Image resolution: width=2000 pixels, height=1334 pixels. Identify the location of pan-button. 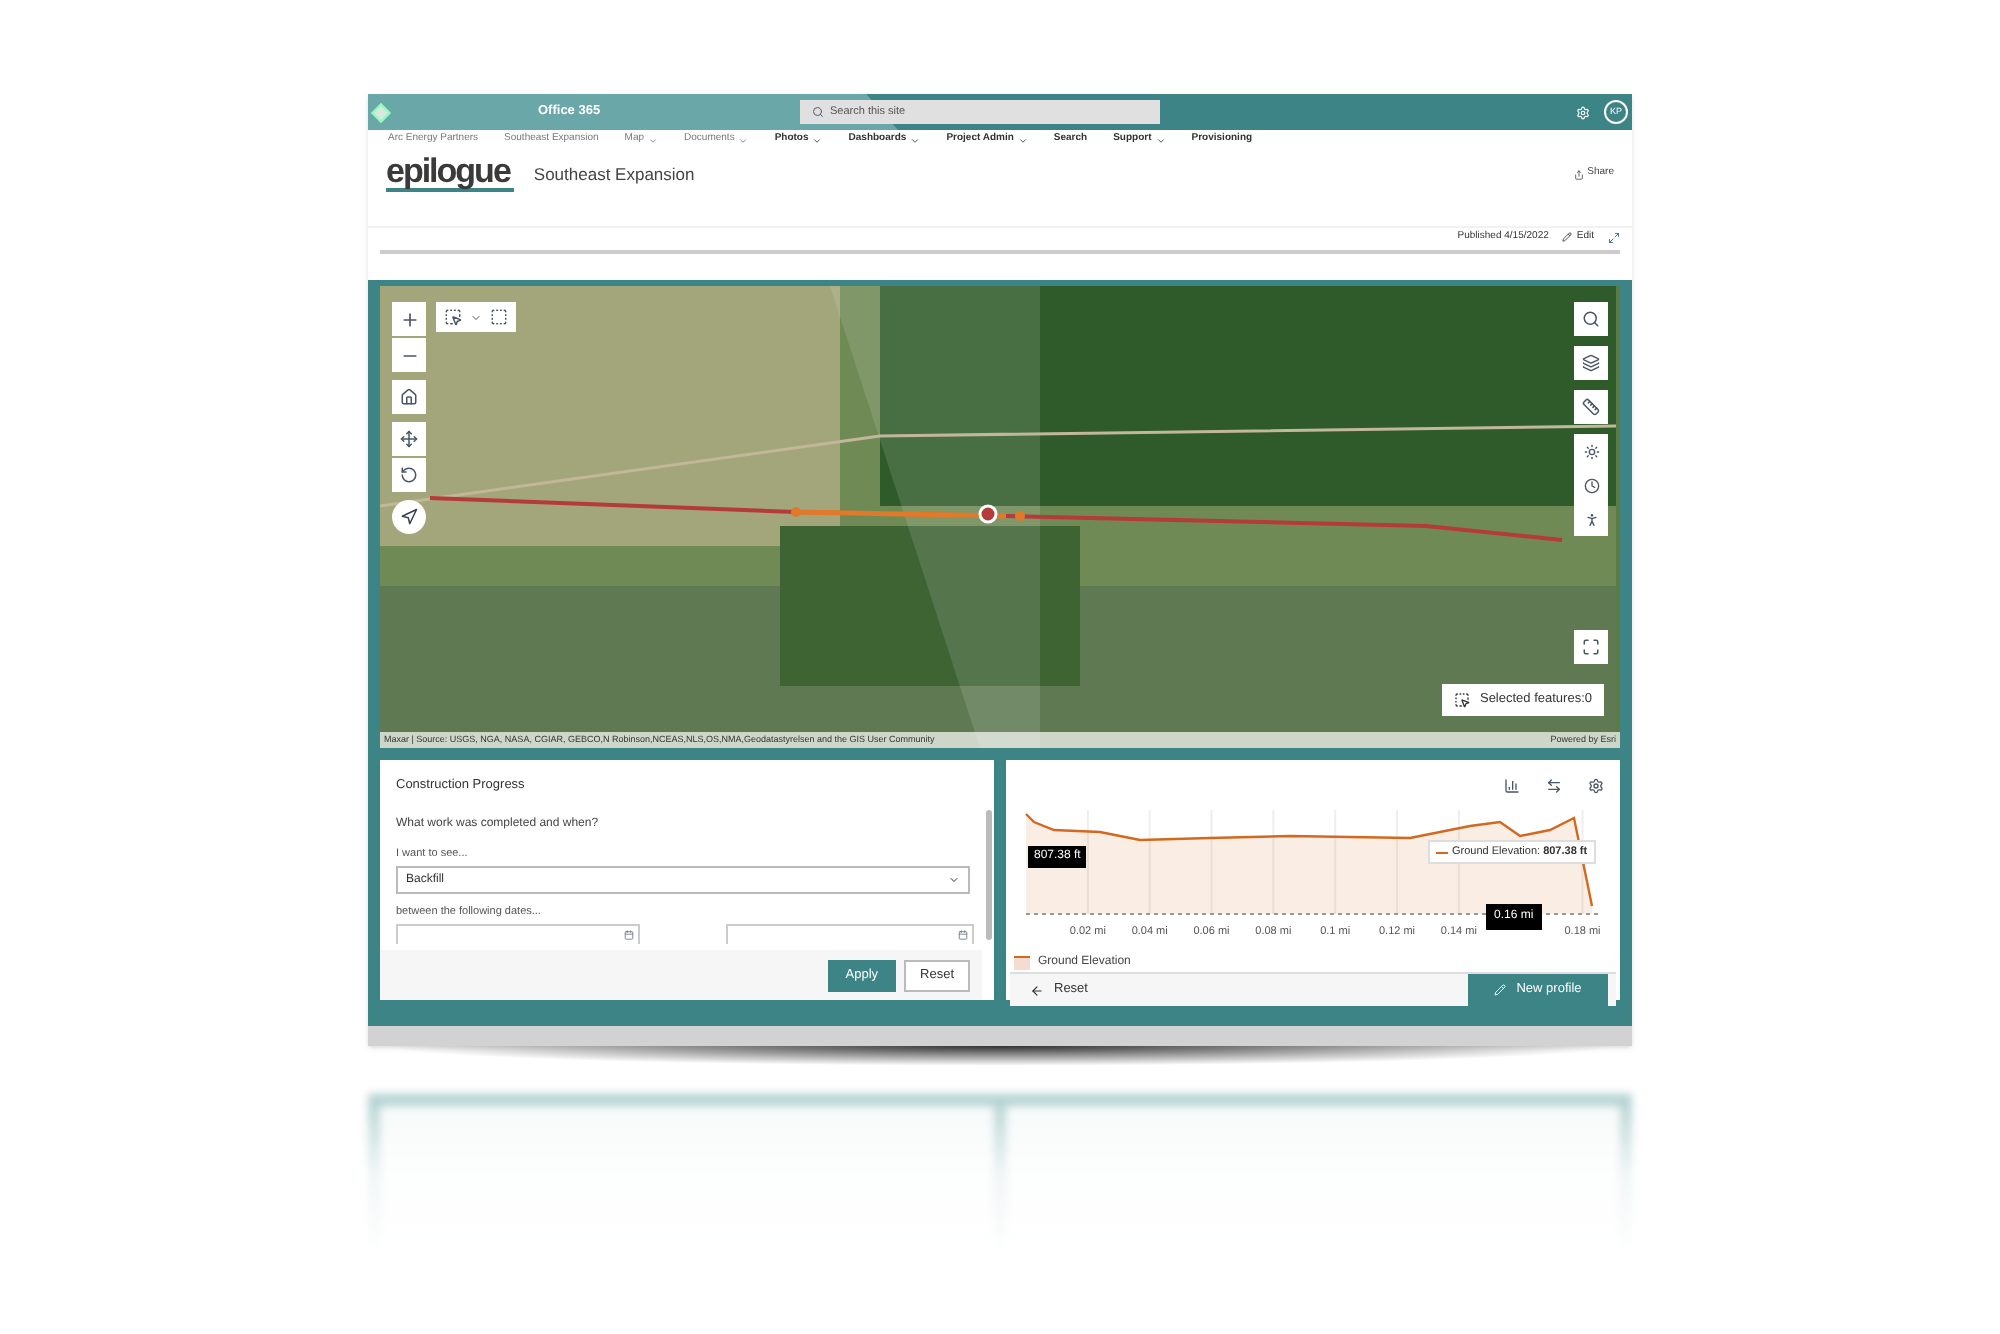
(409, 439).